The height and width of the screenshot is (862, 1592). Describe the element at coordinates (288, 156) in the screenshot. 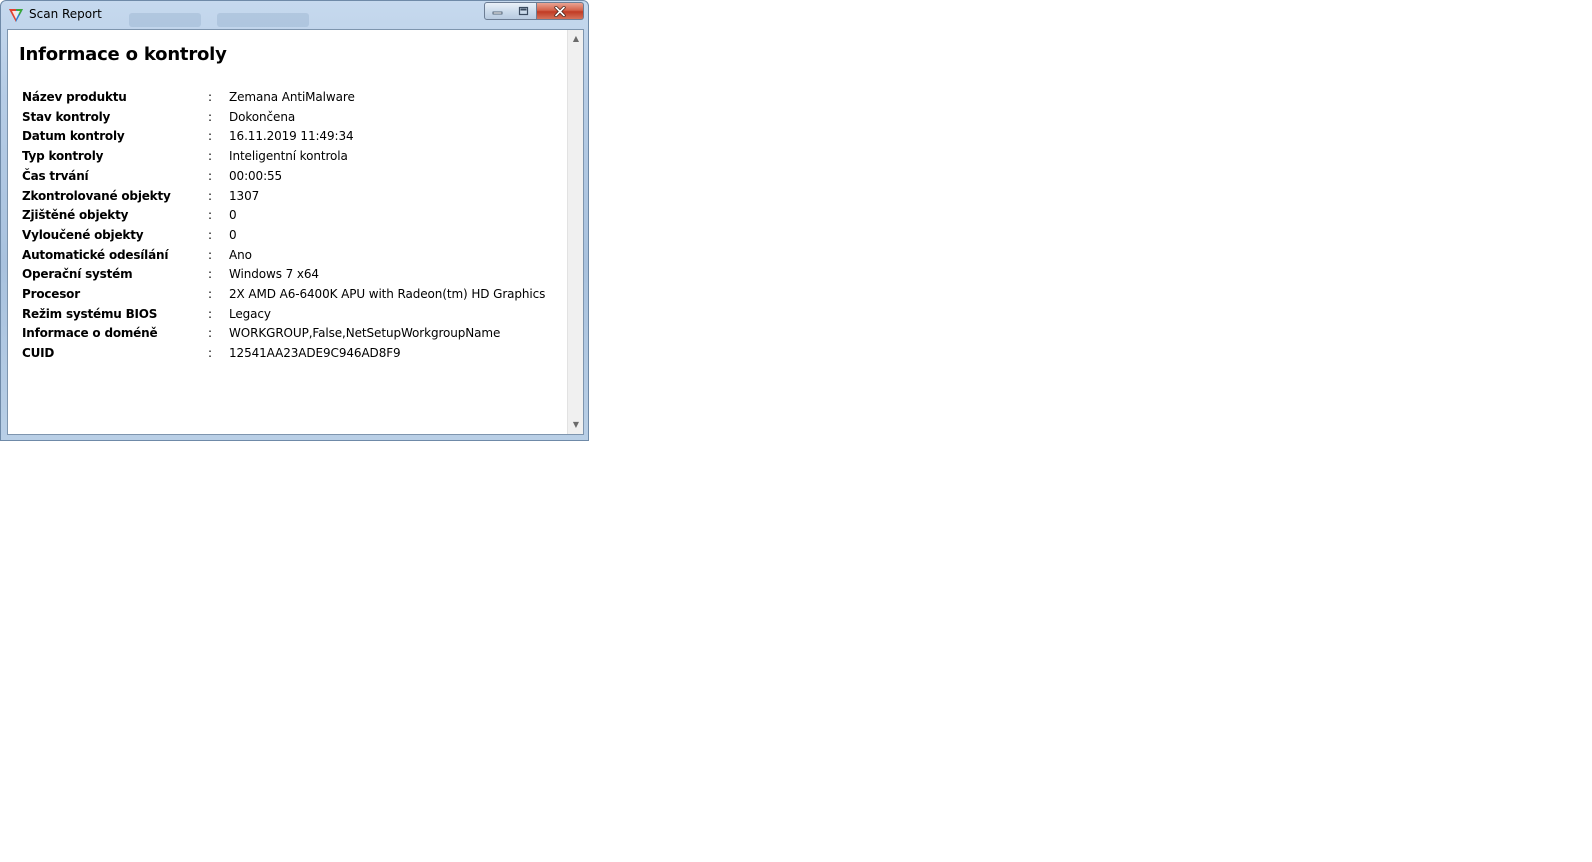

I see `info-value: Inteligentní kontrola` at that location.